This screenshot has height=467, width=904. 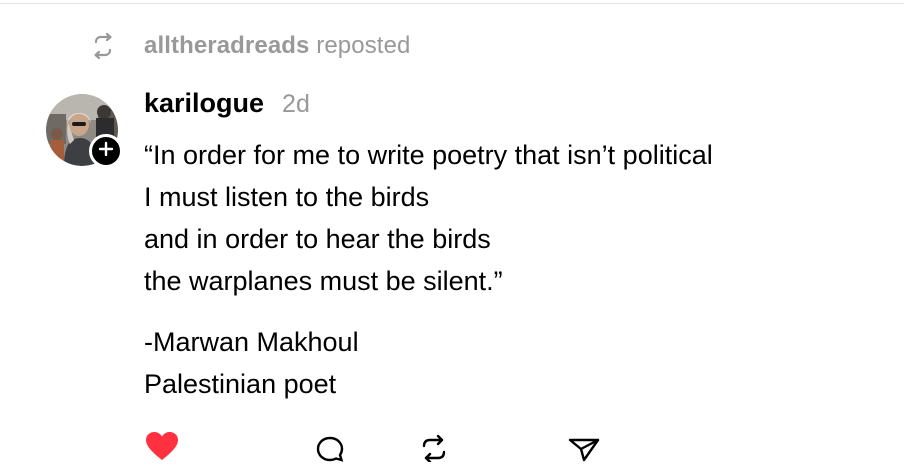 I want to click on follow-button, so click(x=106, y=151).